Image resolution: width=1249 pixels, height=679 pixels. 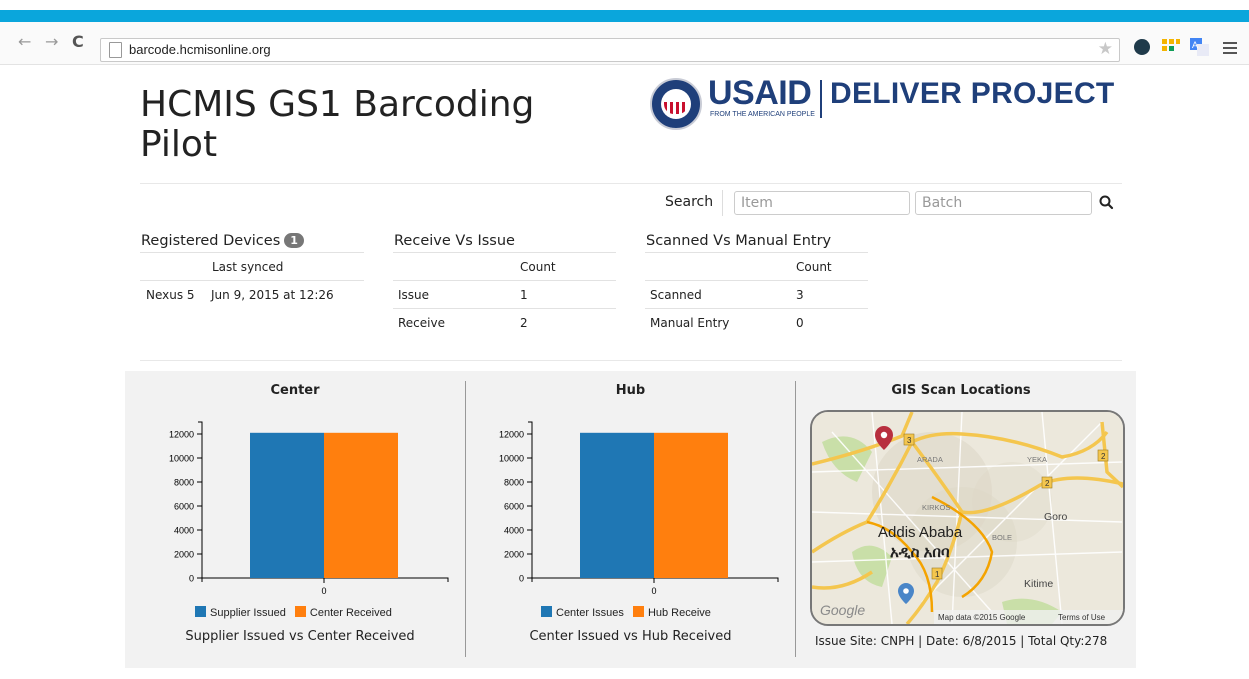 I want to click on legend-label: Center Issues, so click(x=590, y=613).